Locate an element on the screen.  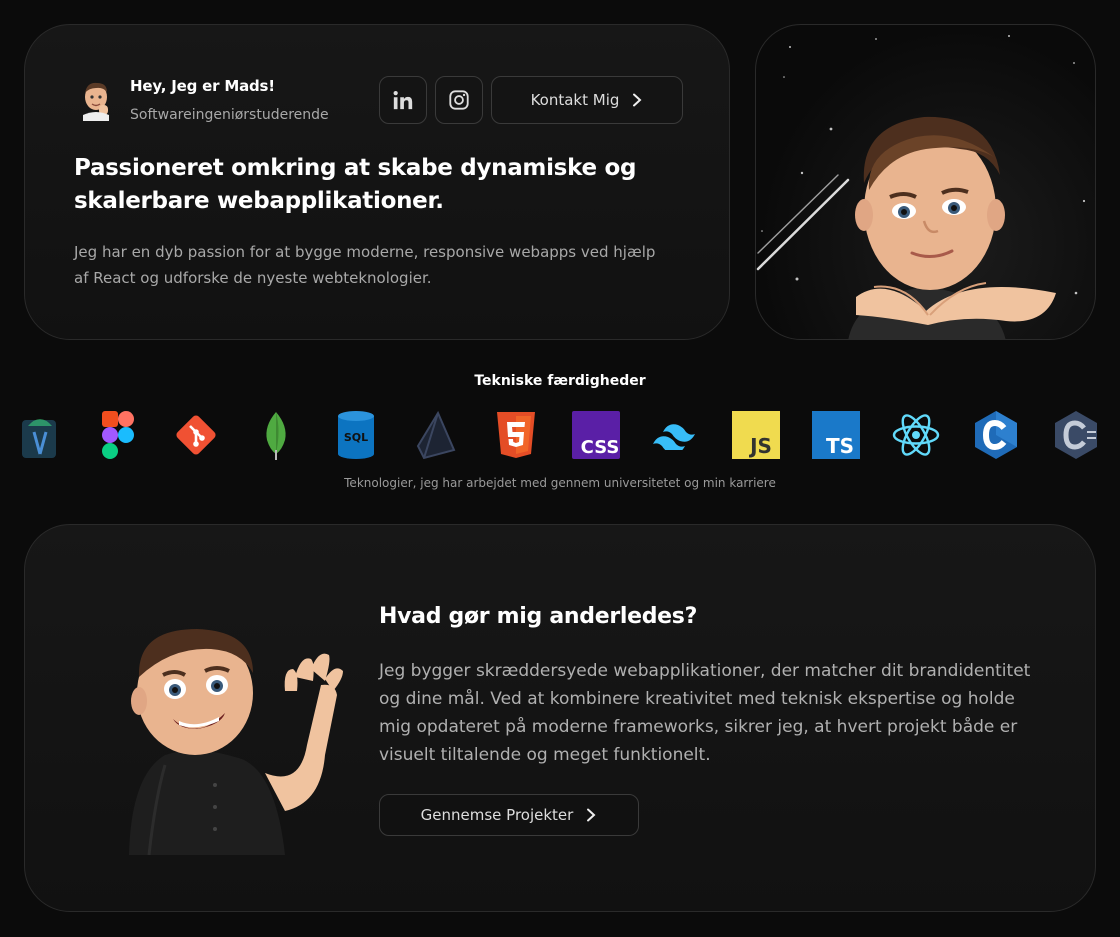
portrait-card is located at coordinates (925, 182).